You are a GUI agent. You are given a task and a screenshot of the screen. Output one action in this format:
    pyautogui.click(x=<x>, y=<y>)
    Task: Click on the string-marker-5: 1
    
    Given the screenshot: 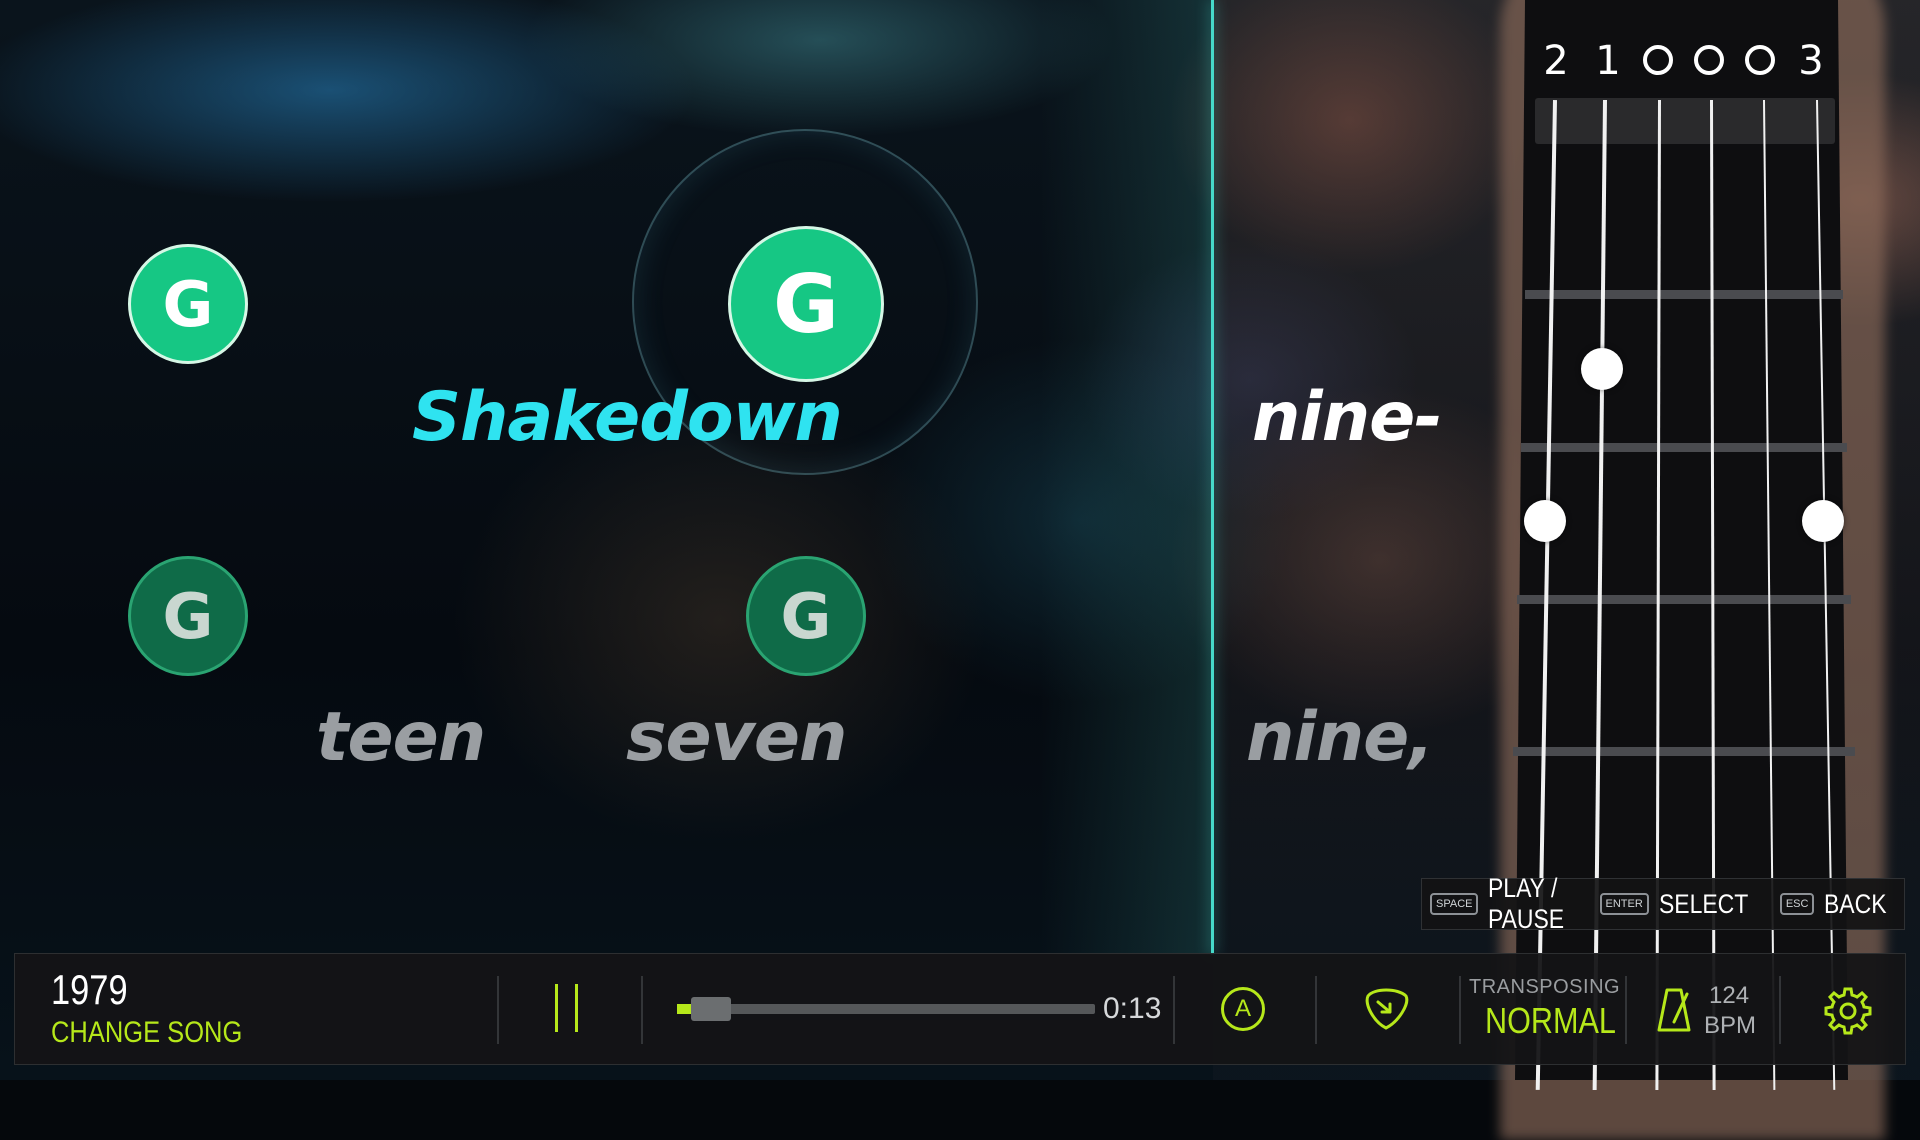 What is the action you would take?
    pyautogui.click(x=1608, y=61)
    